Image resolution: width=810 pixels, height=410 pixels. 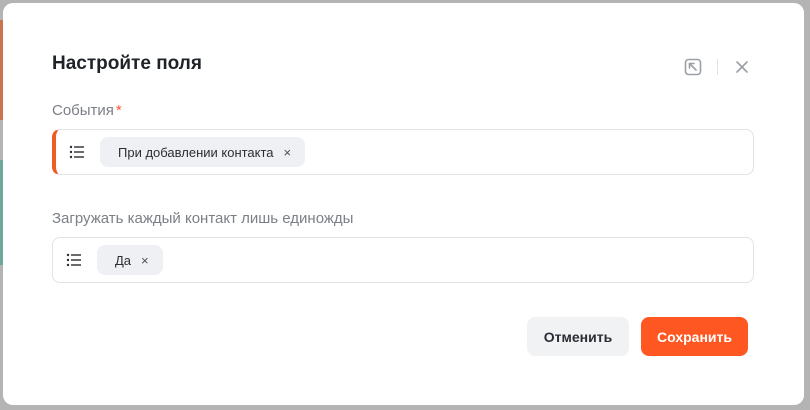 I want to click on required-marker: *, so click(x=118, y=110).